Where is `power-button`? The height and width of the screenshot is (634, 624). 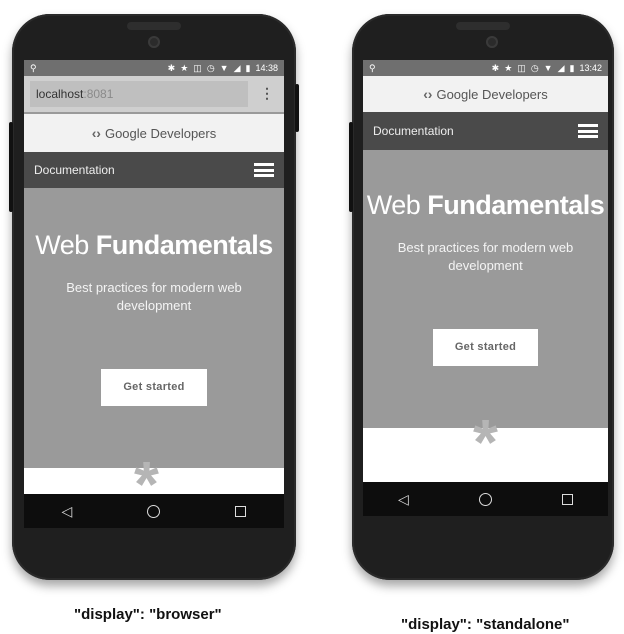 power-button is located at coordinates (297, 108).